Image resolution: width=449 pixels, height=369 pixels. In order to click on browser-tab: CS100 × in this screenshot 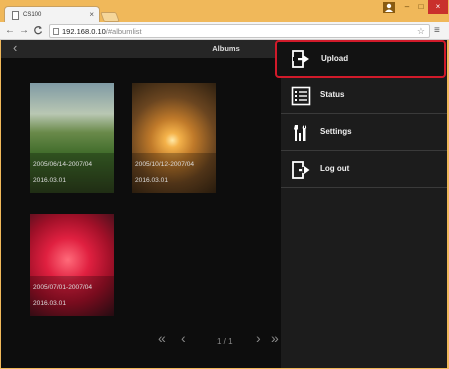, I will do `click(52, 14)`.